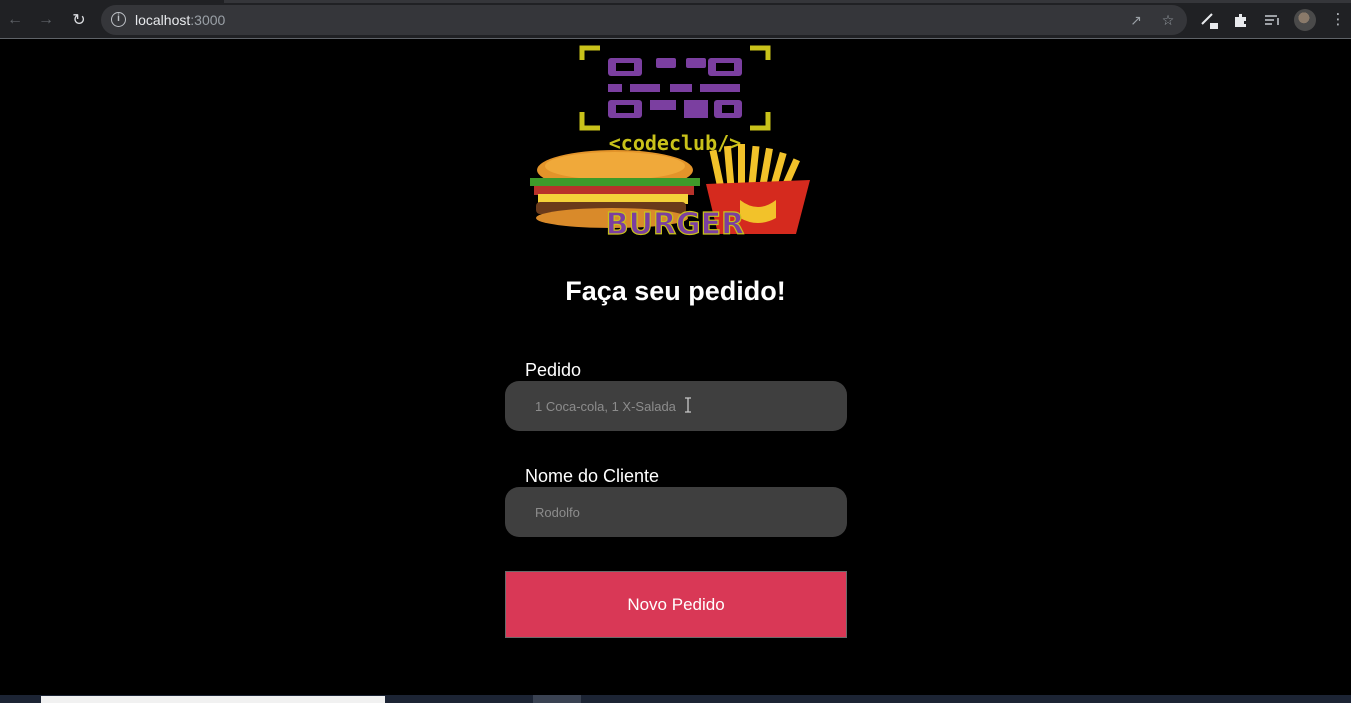 The image size is (1351, 703). Describe the element at coordinates (787, 1) in the screenshot. I see `tab-strip-edge` at that location.